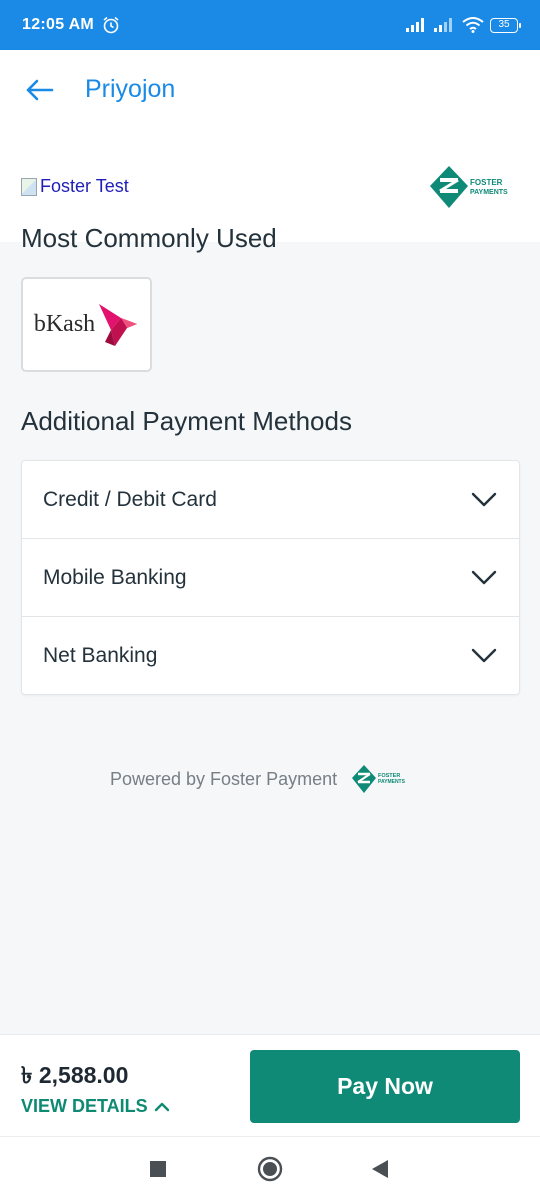  I want to click on bkash-bird-icon, so click(118, 324).